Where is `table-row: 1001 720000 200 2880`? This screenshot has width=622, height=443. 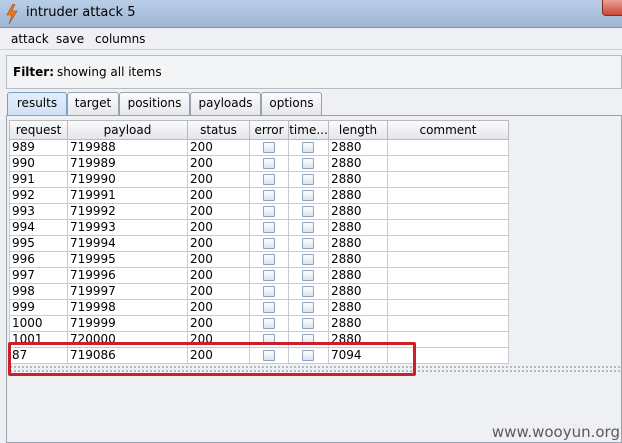
table-row: 1001 720000 200 2880 is located at coordinates (259, 340).